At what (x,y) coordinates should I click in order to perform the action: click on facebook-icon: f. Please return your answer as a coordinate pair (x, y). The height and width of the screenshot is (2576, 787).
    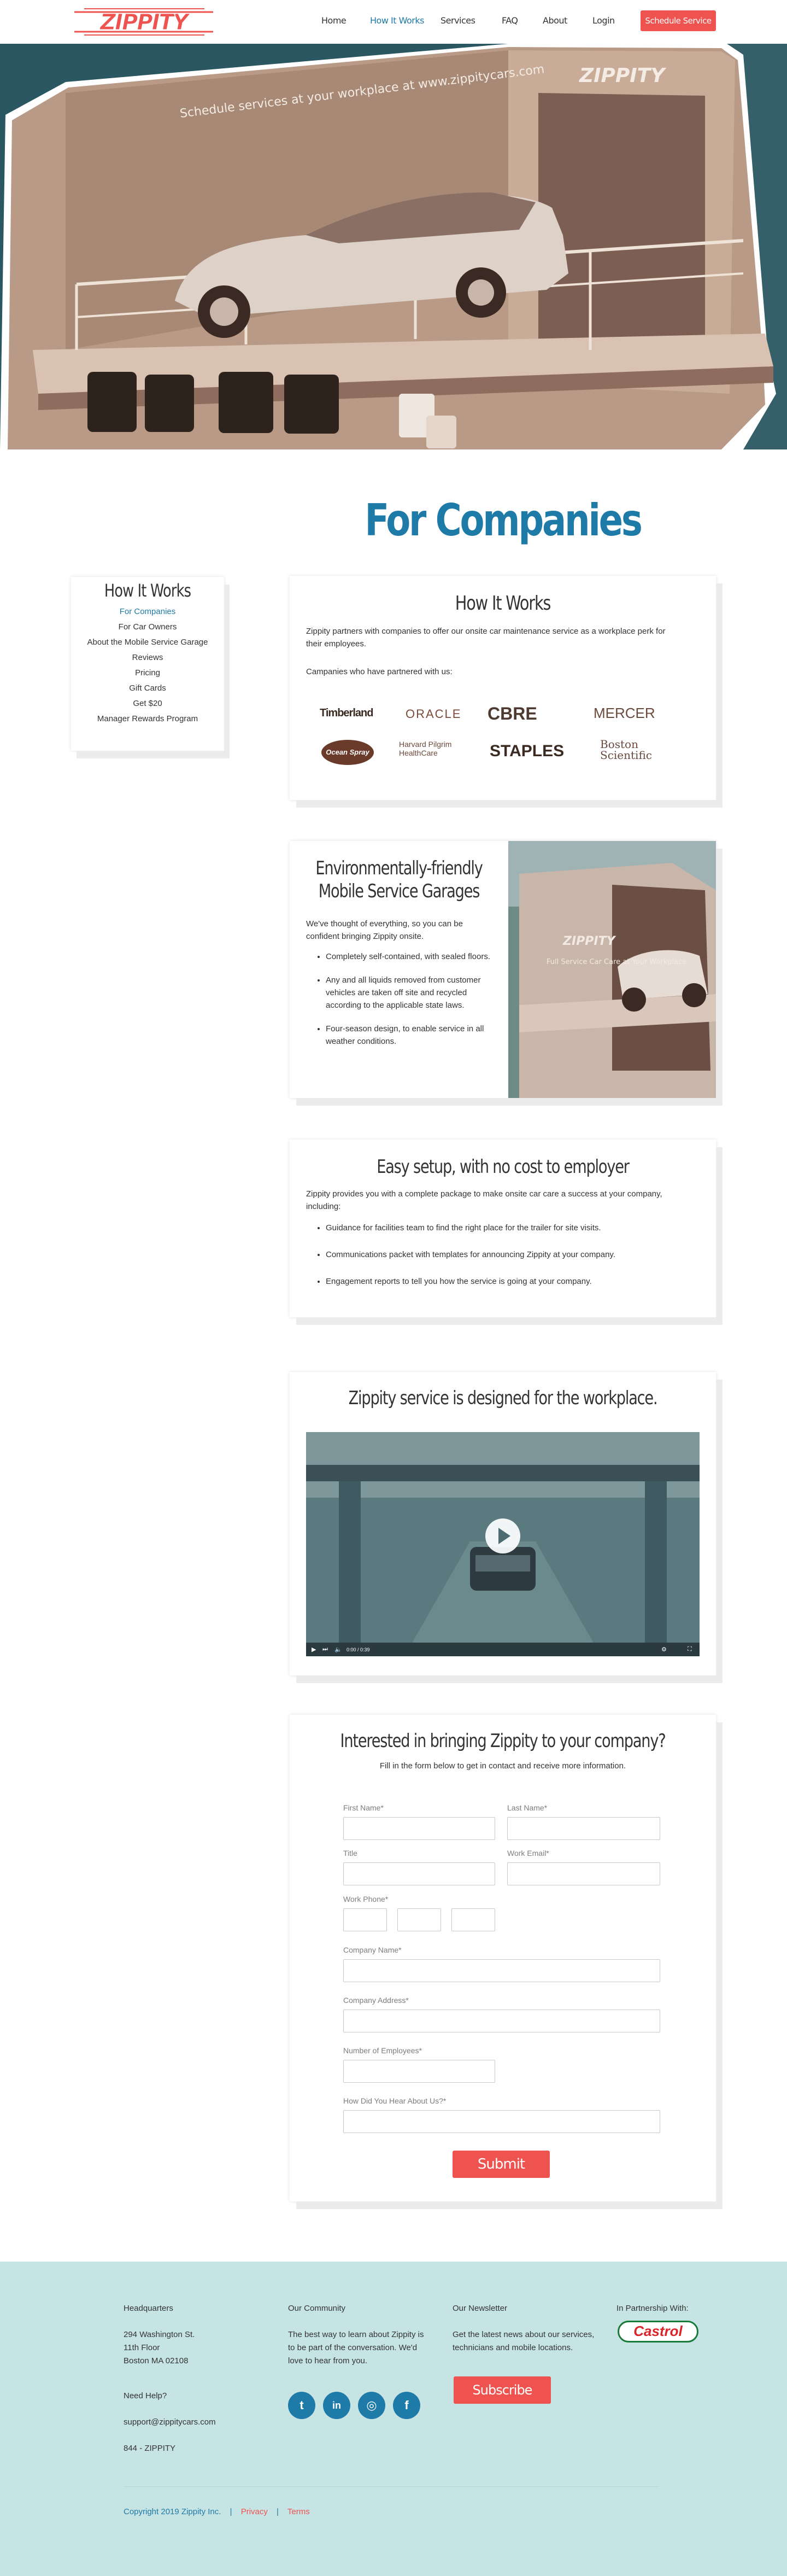
    Looking at the image, I should click on (406, 2405).